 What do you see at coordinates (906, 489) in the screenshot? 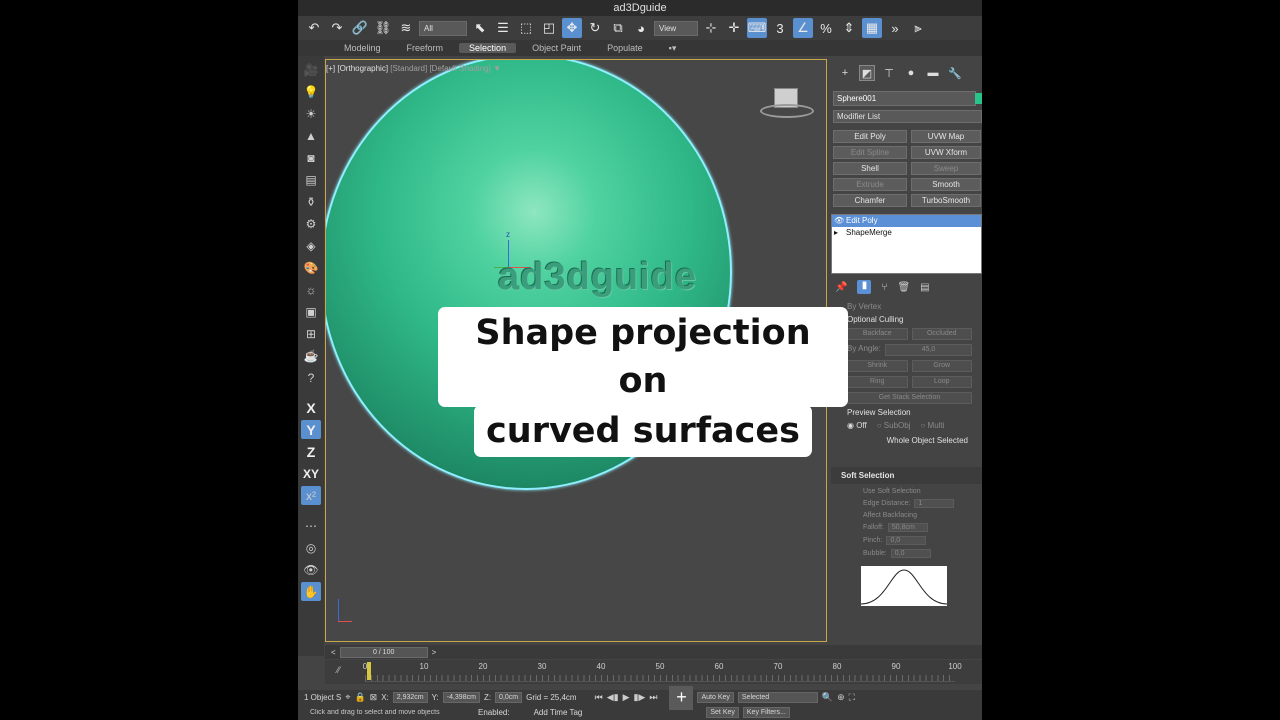
I see `use-soft-selection-checkbox: Use Soft Selection` at bounding box center [906, 489].